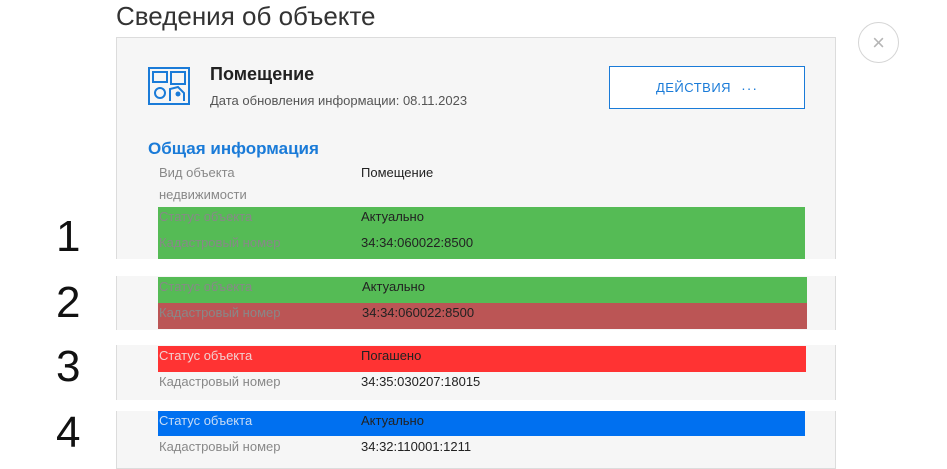 The image size is (947, 469). Describe the element at coordinates (68, 236) in the screenshot. I see `variant-number: 1` at that location.